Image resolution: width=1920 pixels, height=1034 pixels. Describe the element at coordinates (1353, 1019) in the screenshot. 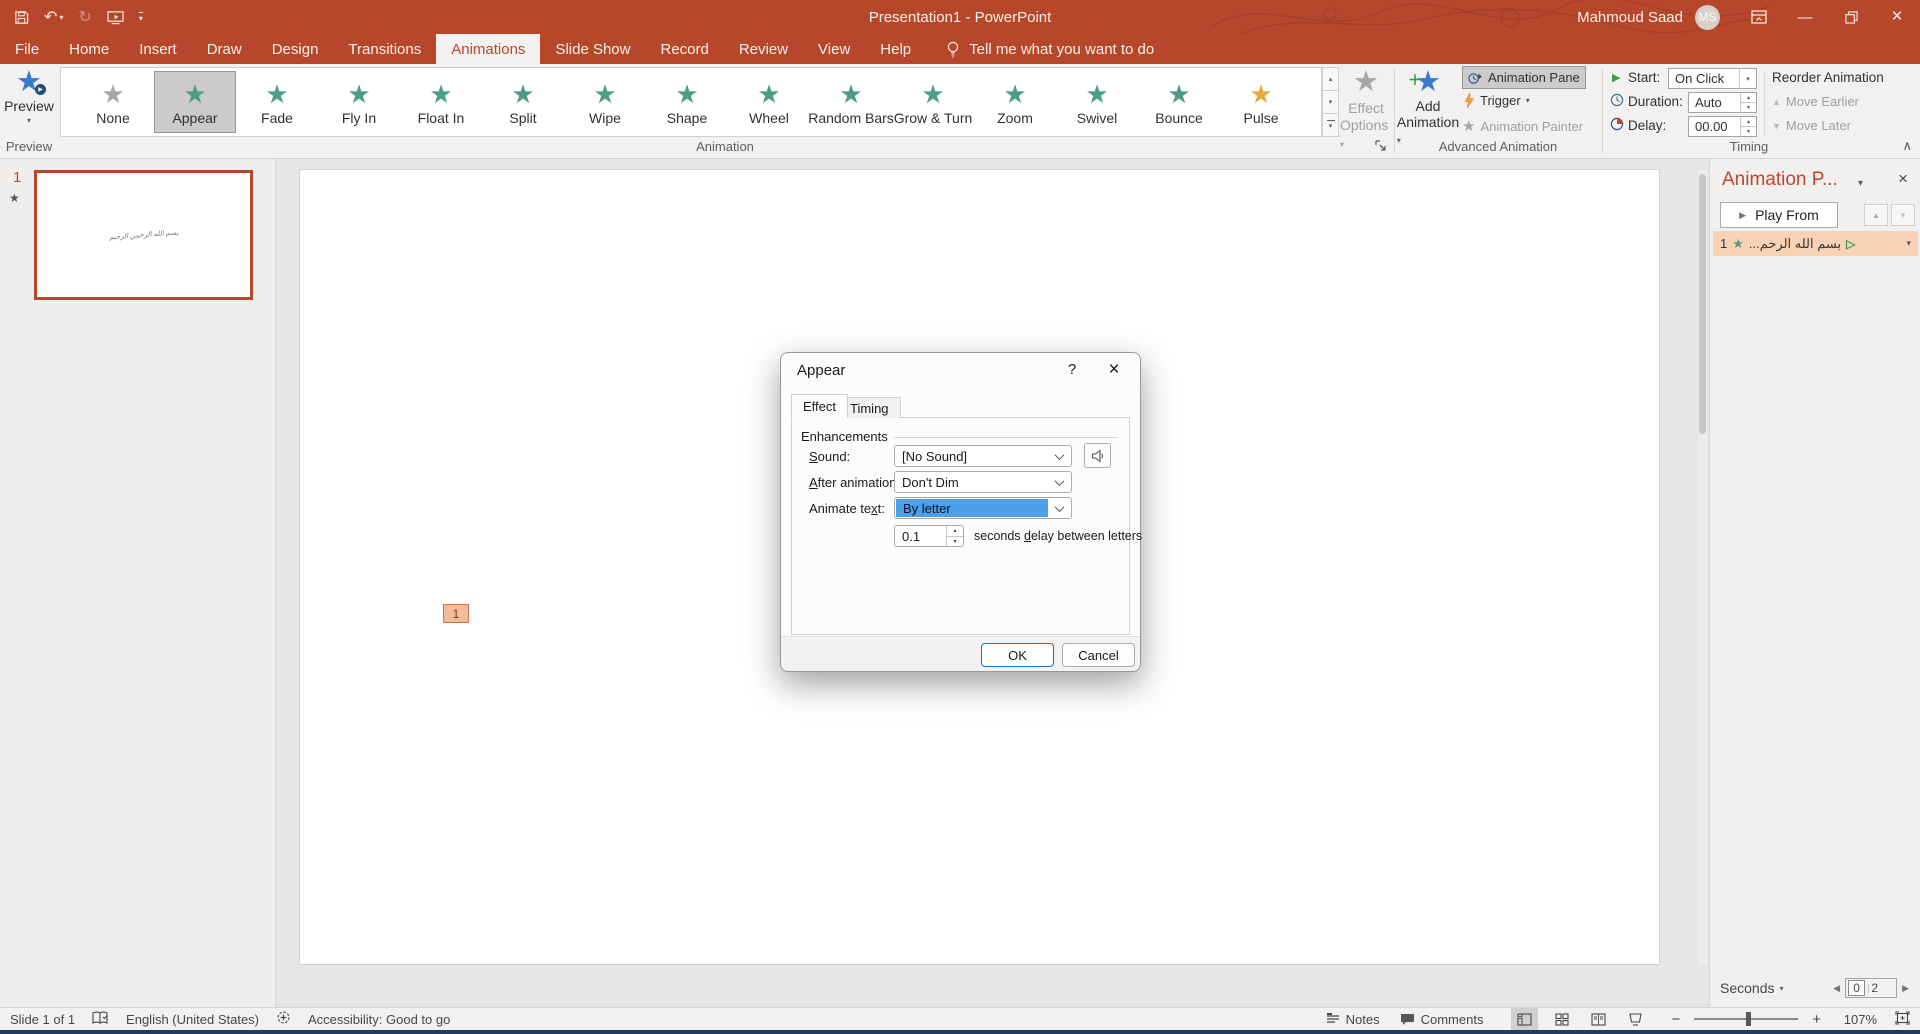

I see `notes-button: Notes` at that location.